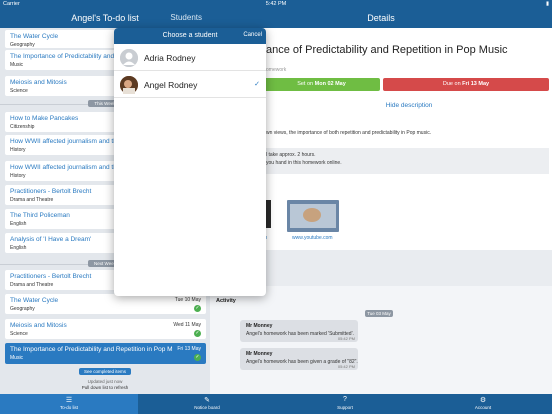 The image size is (552, 414). I want to click on task-title: The Water Cycle, so click(34, 300).